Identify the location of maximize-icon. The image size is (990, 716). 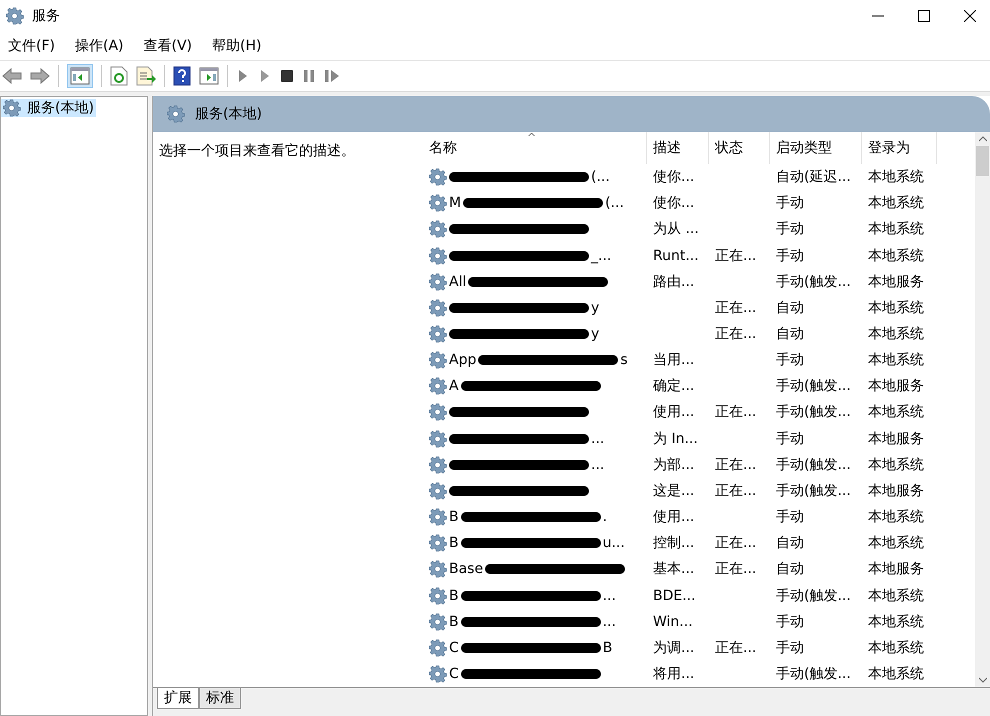
(924, 16).